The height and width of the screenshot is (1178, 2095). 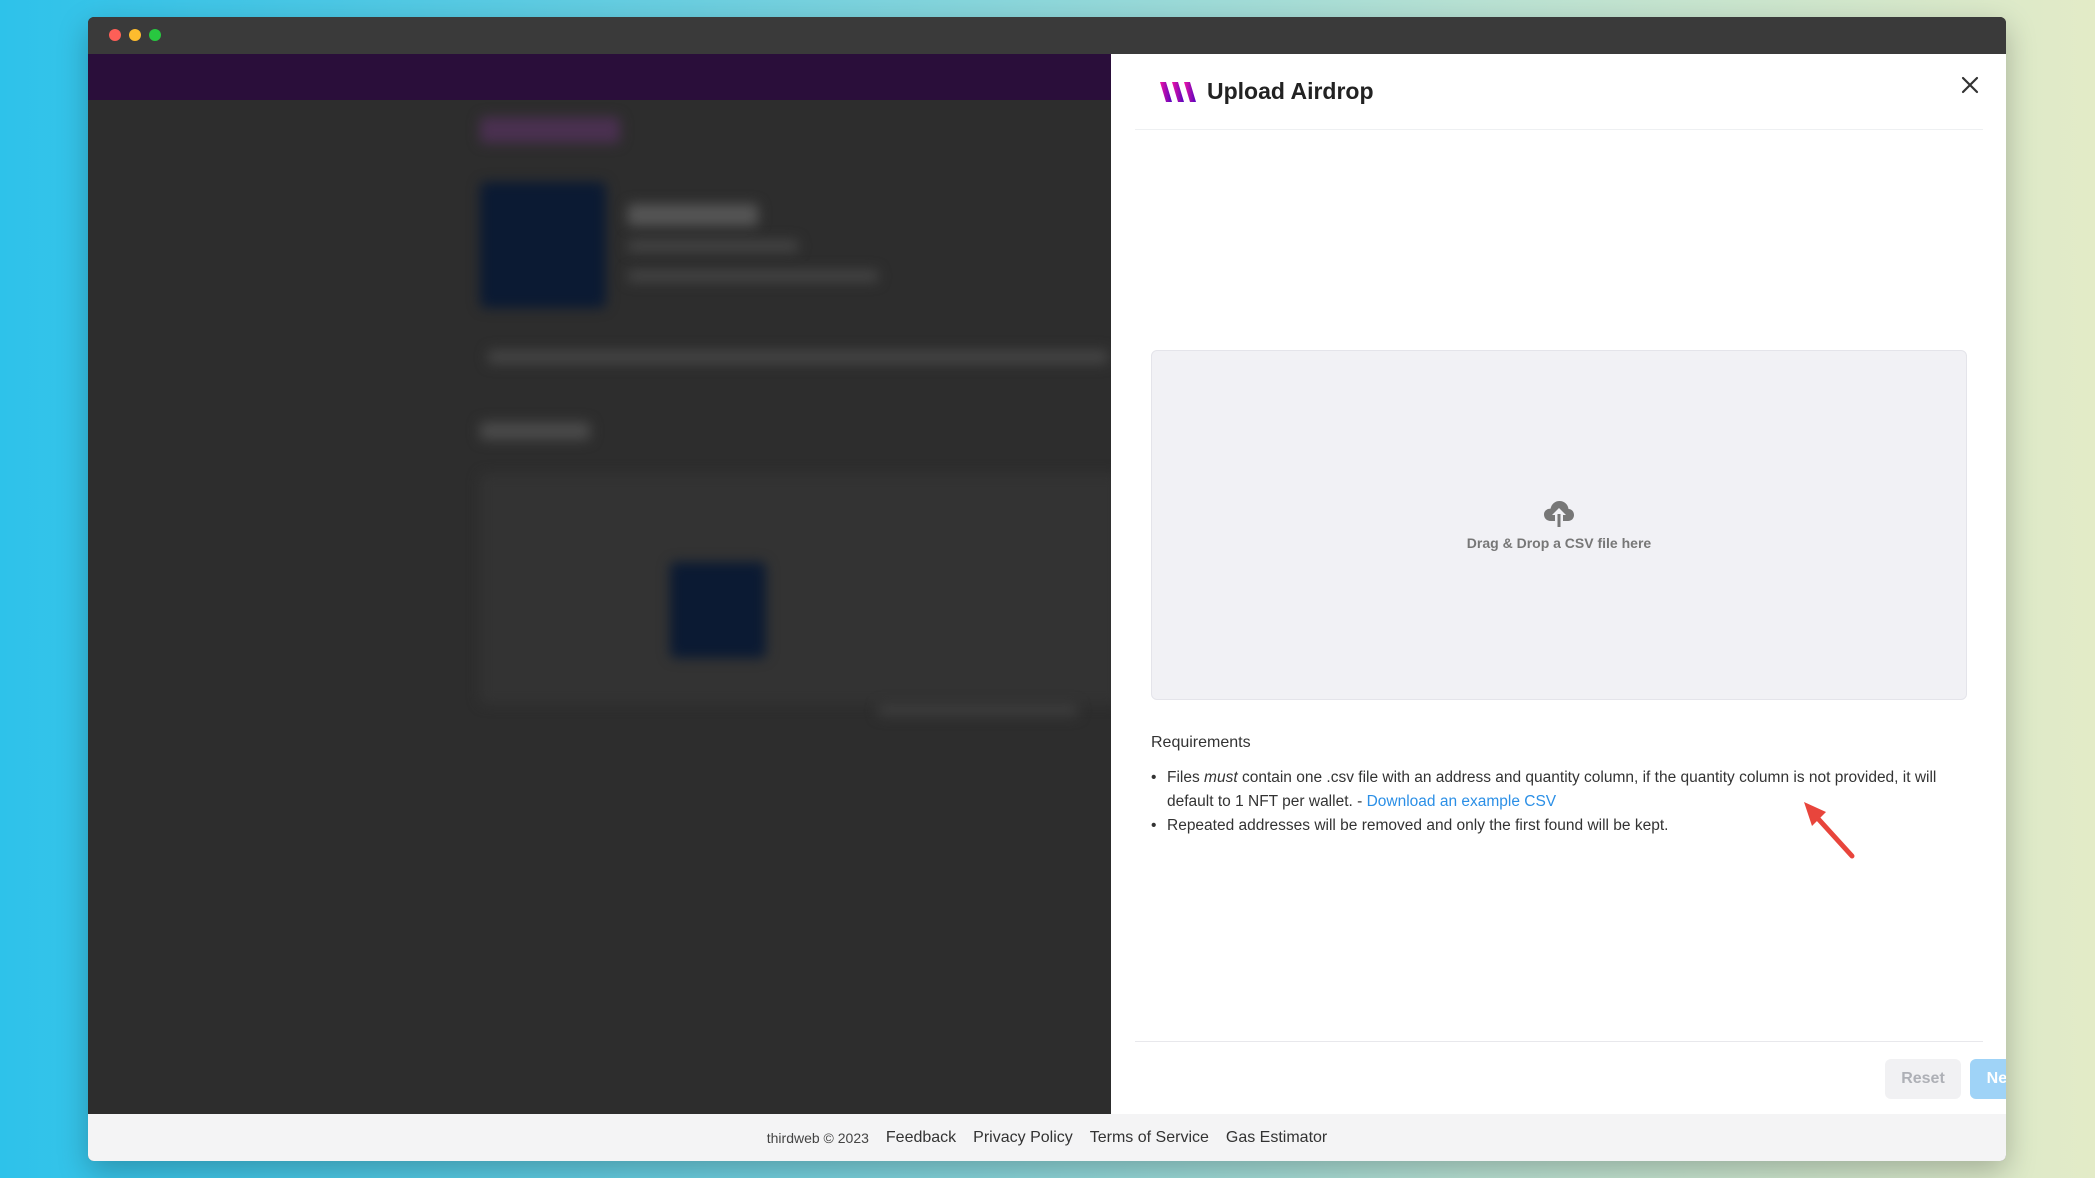 What do you see at coordinates (1201, 742) in the screenshot?
I see `requirements-heading: Requirements` at bounding box center [1201, 742].